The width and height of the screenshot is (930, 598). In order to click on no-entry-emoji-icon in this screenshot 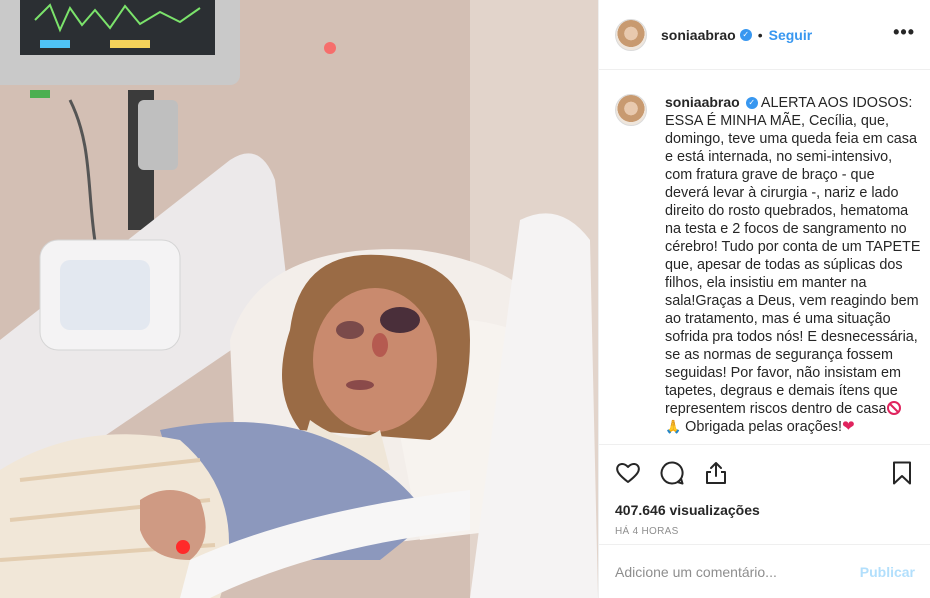, I will do `click(893, 408)`.